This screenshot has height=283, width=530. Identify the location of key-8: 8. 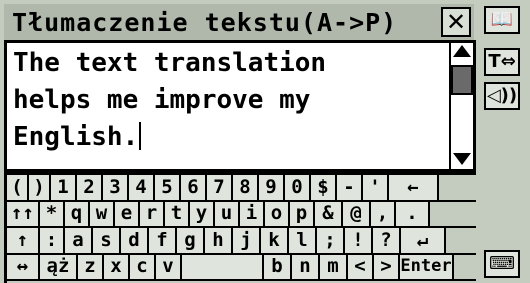
(246, 187).